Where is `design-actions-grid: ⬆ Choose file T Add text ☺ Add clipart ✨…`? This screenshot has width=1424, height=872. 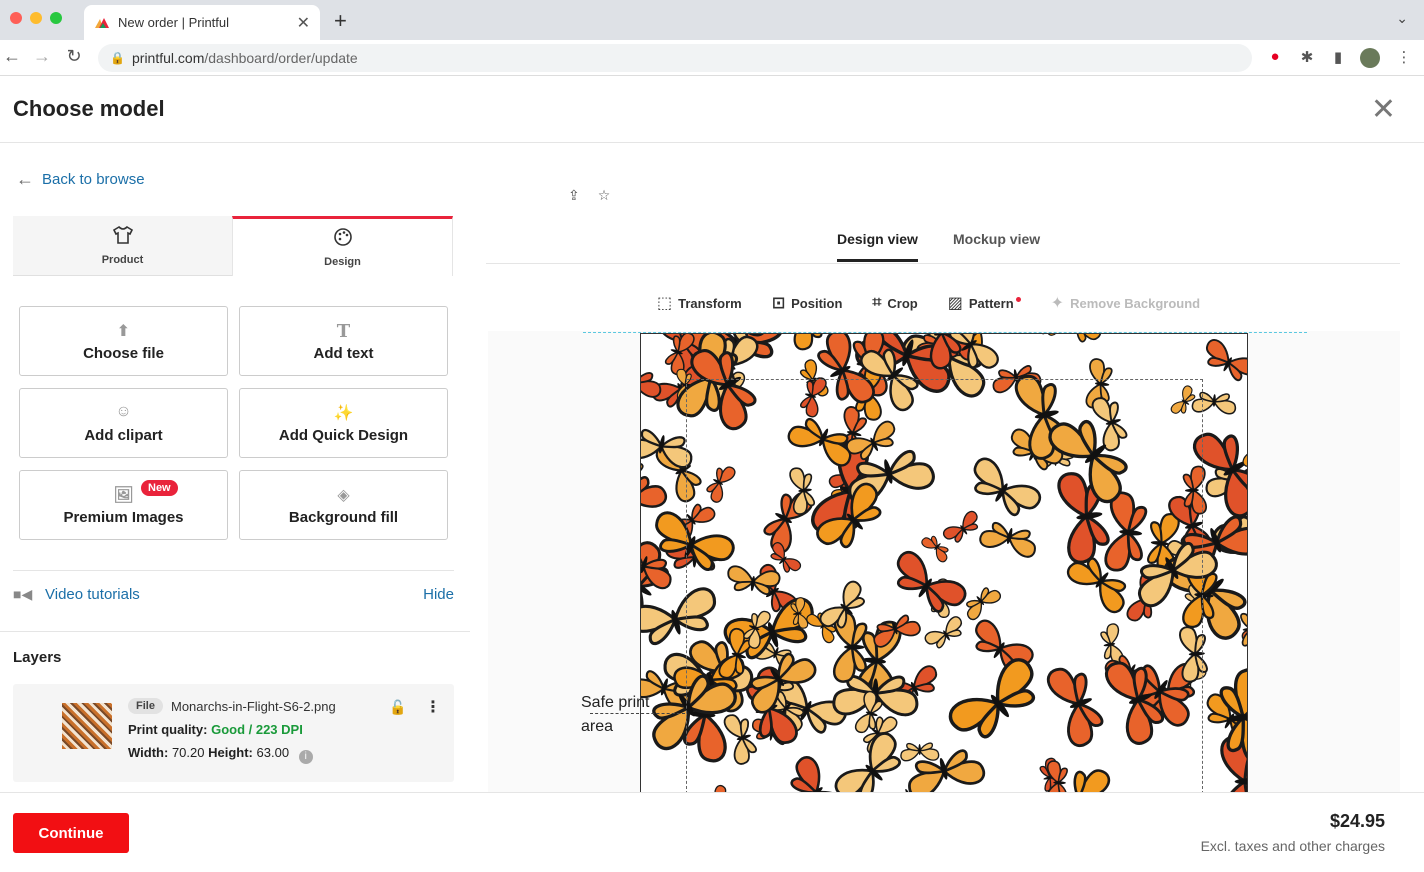 design-actions-grid: ⬆ Choose file T Add text ☺ Add clipart ✨… is located at coordinates (234, 423).